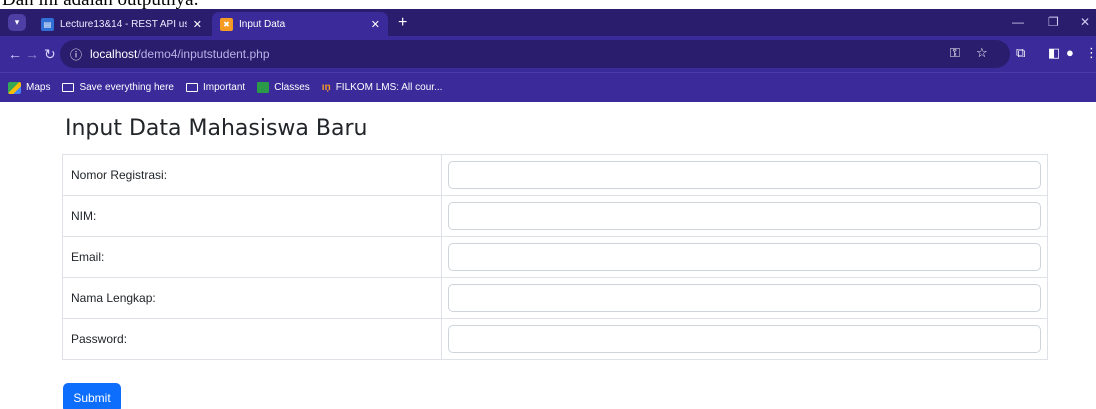  I want to click on bookmark-classes: Classes, so click(283, 87).